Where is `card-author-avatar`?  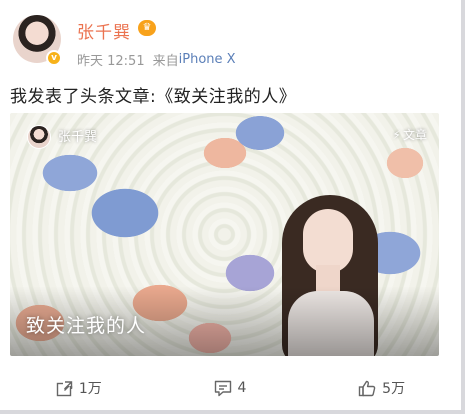
card-author-avatar is located at coordinates (39, 137).